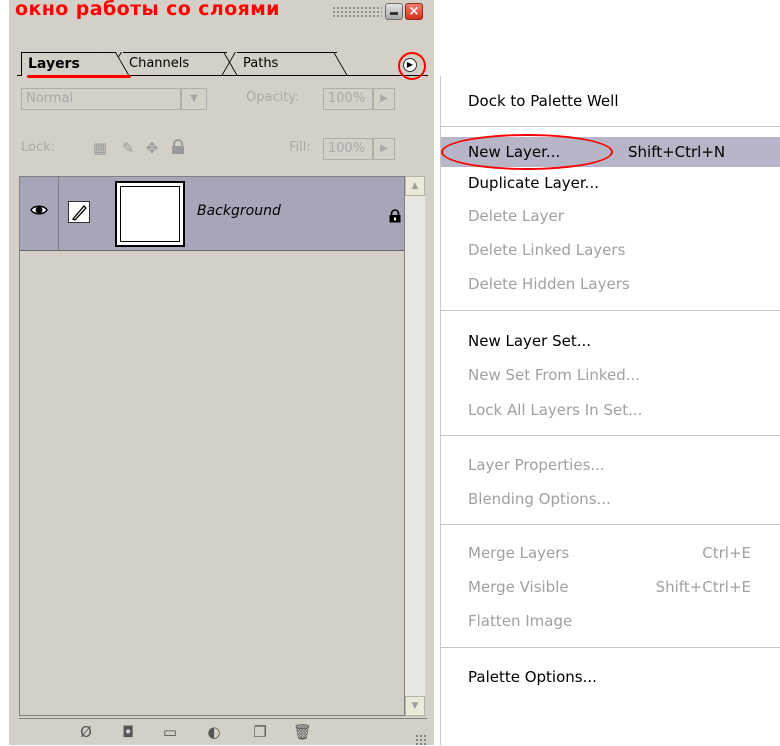  I want to click on add-mask-icon: ◘, so click(128, 732).